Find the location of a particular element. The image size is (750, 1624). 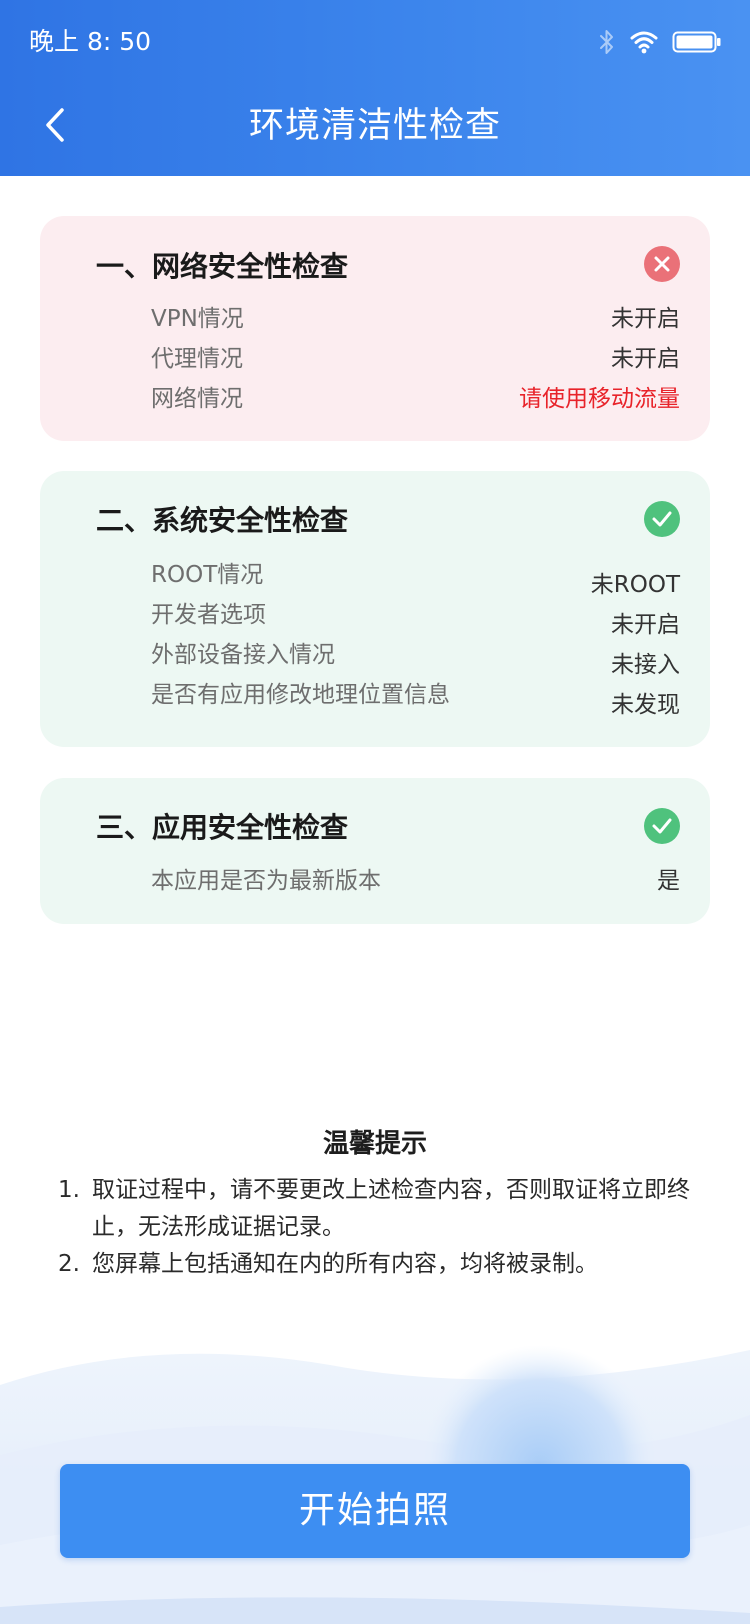

section-title: 一、网络安全性检查 is located at coordinates (222, 266).